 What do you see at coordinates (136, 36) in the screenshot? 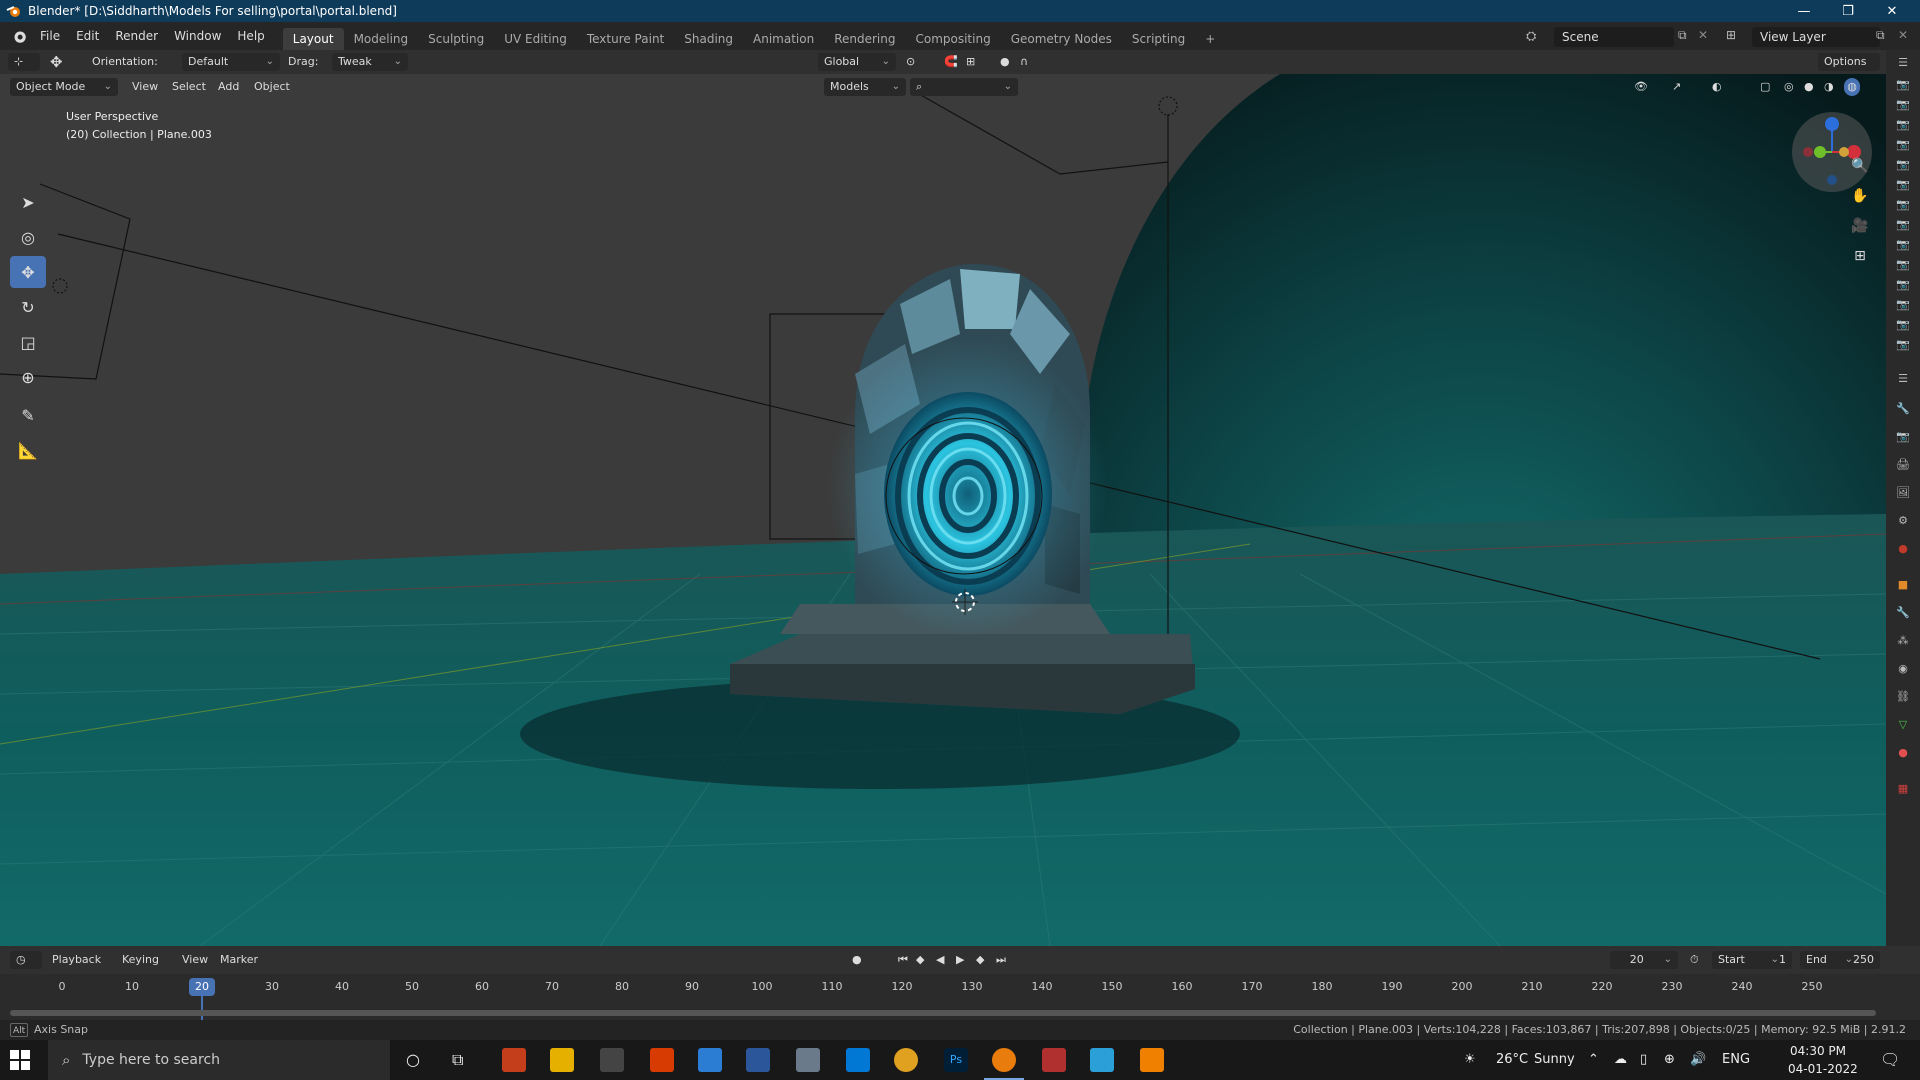
I see `menu-render: Render` at bounding box center [136, 36].